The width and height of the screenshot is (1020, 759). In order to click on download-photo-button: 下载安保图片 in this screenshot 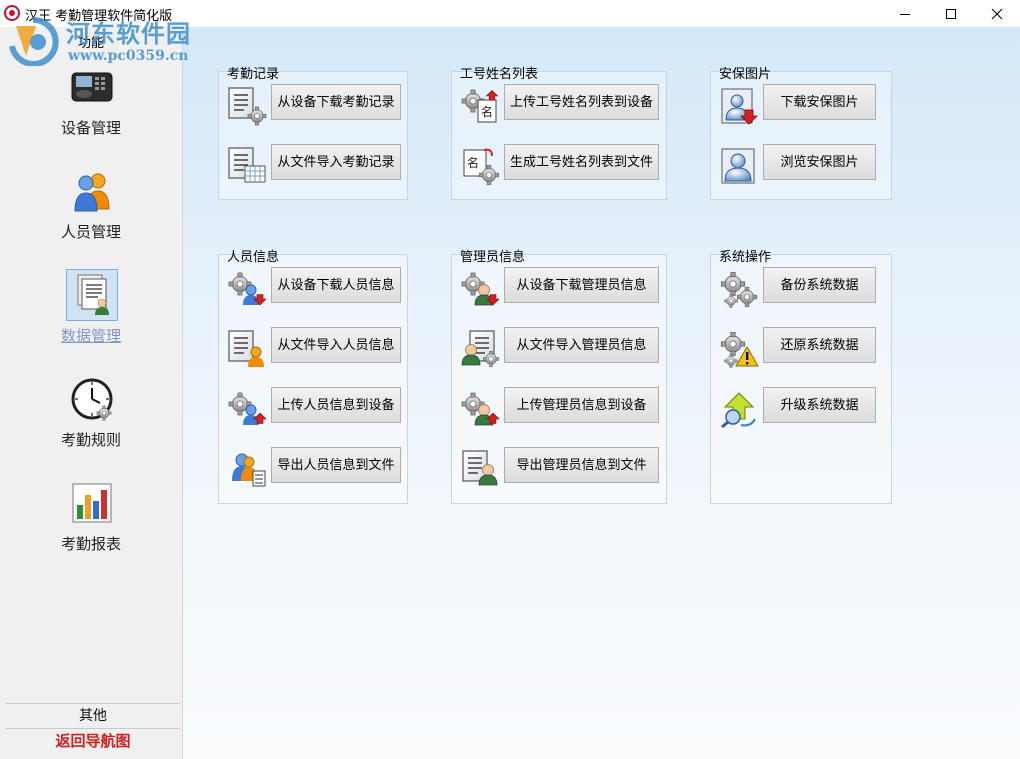, I will do `click(819, 102)`.